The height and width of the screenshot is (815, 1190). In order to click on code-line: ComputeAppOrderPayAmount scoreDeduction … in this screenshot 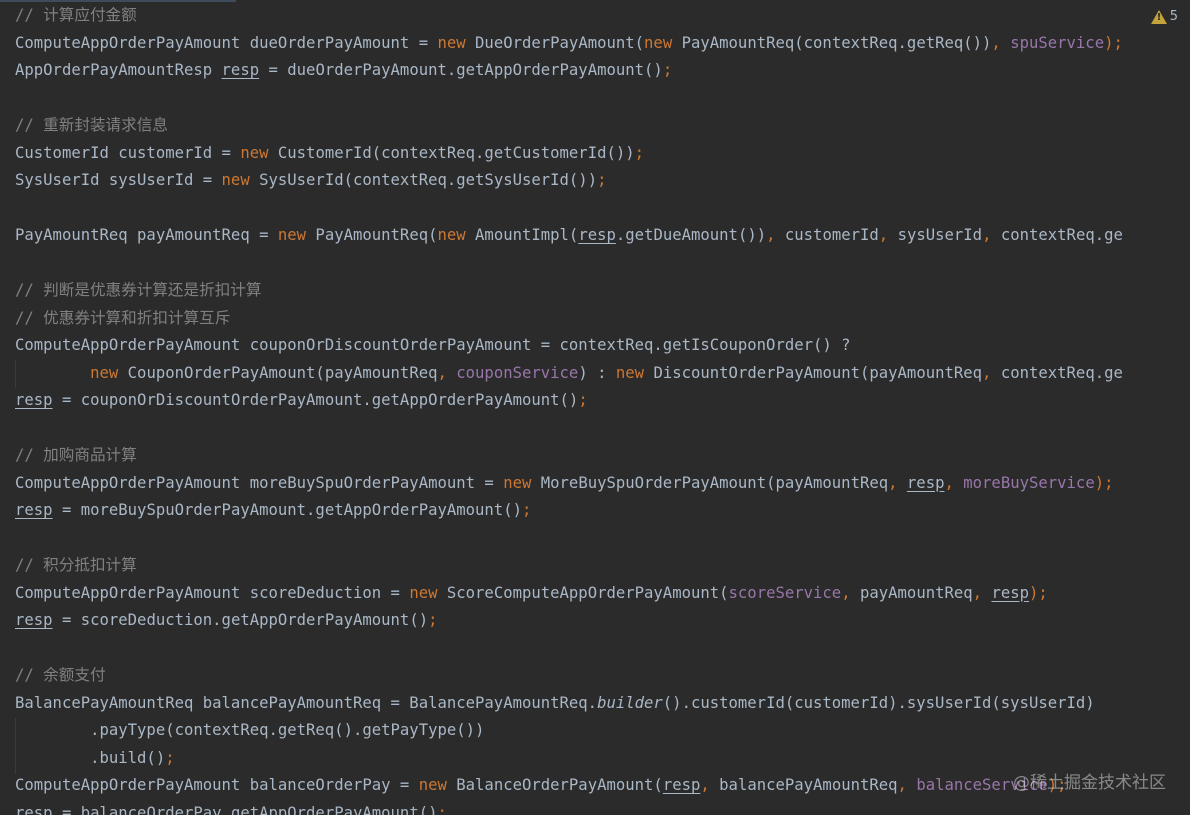, I will do `click(569, 594)`.